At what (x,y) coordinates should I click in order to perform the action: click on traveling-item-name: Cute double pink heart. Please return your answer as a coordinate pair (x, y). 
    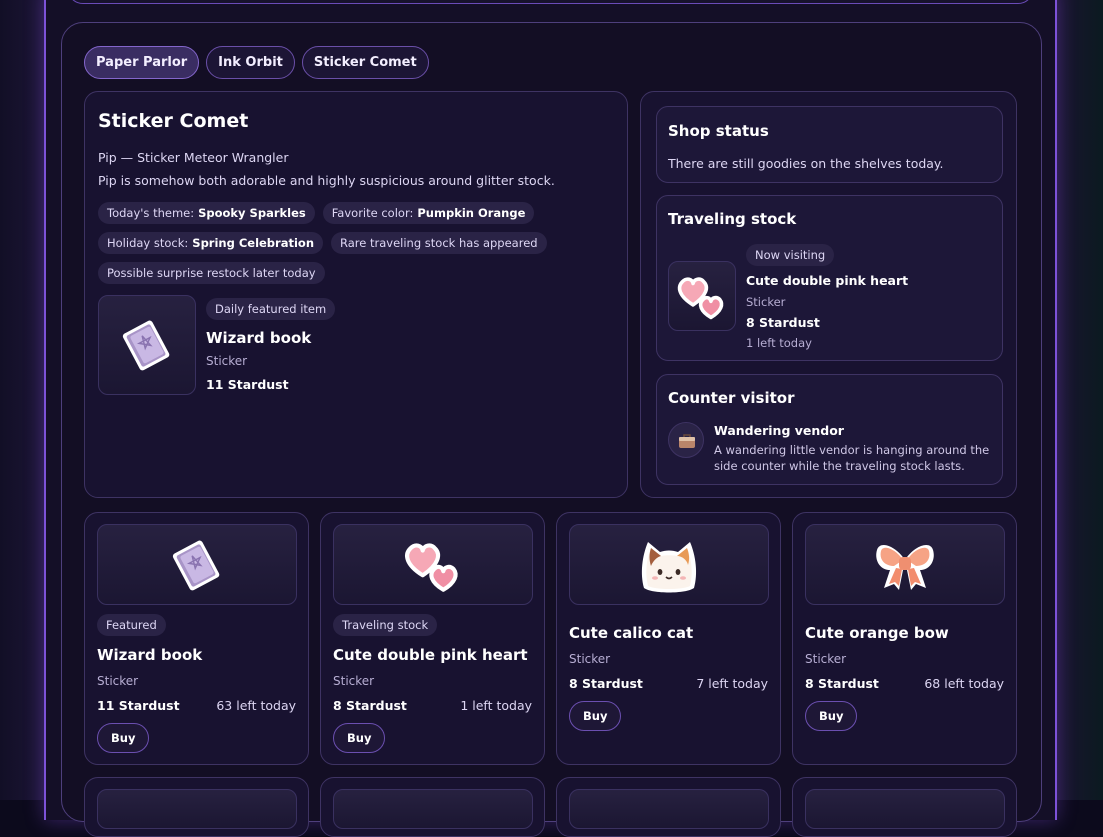
    Looking at the image, I should click on (827, 280).